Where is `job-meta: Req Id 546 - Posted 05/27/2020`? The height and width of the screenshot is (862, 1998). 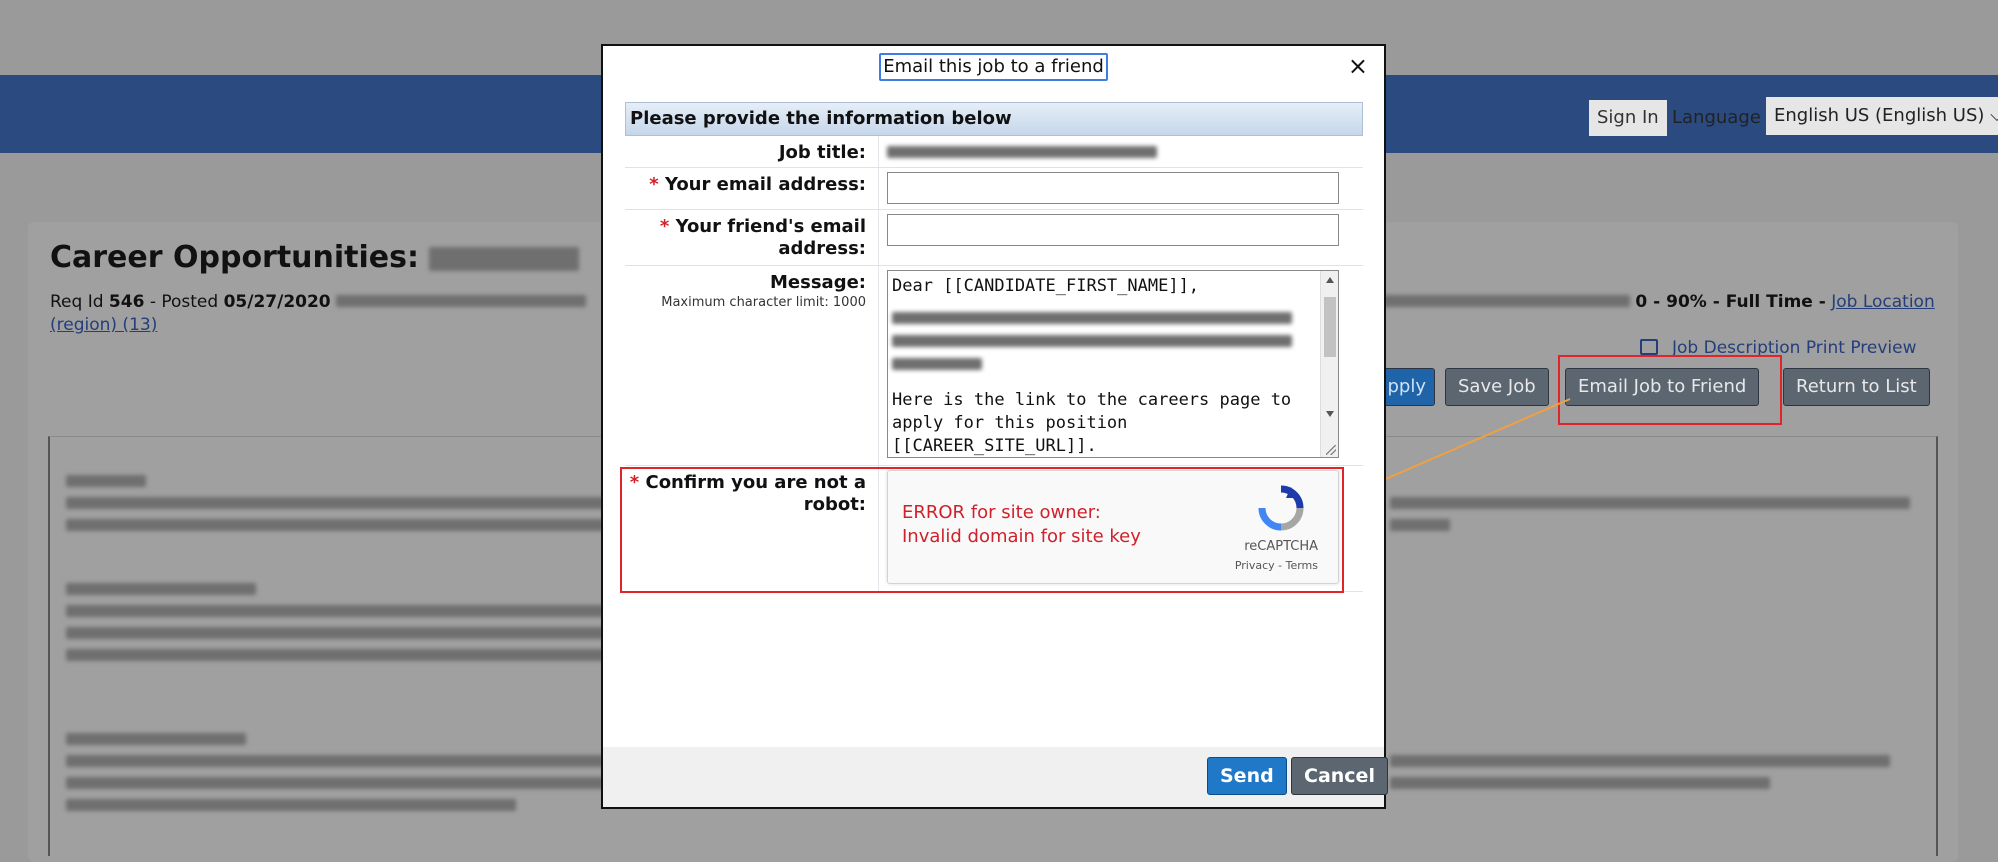 job-meta: Req Id 546 - Posted 05/27/2020 is located at coordinates (318, 302).